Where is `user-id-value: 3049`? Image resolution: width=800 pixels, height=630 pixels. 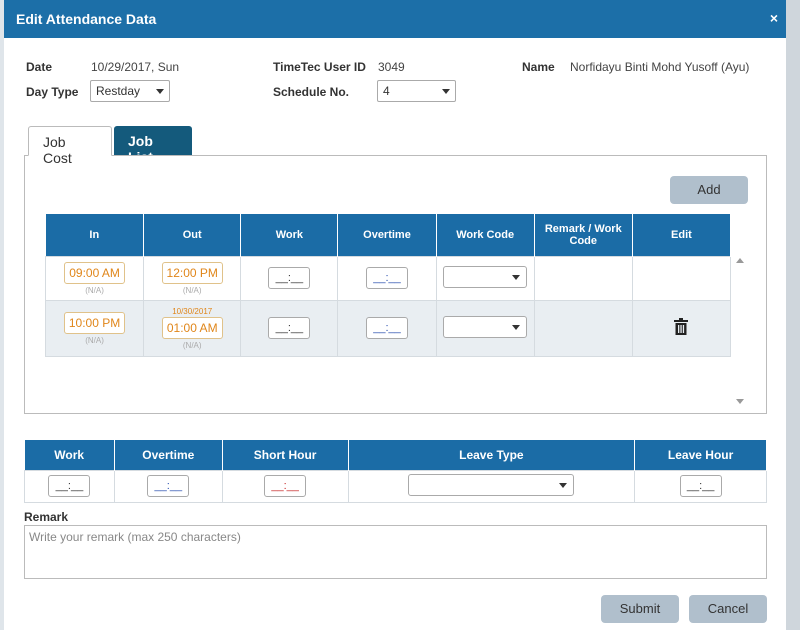
user-id-value: 3049 is located at coordinates (391, 67).